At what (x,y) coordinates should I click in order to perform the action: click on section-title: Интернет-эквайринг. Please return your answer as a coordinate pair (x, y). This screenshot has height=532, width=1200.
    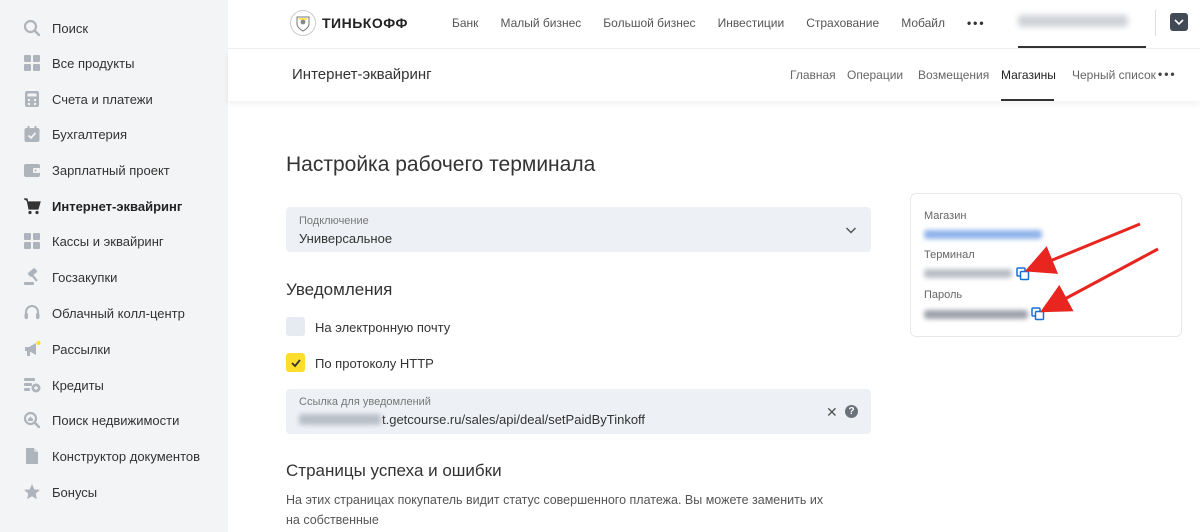
    Looking at the image, I should click on (362, 74).